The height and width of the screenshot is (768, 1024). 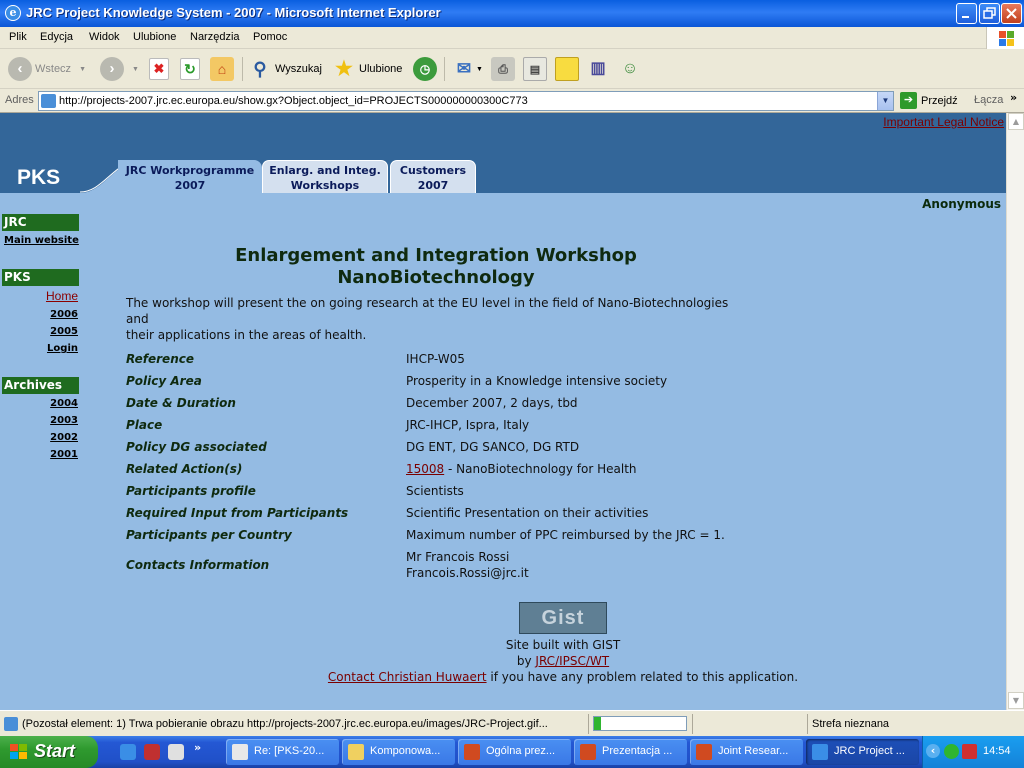 I want to click on close-icon, so click(x=1011, y=13).